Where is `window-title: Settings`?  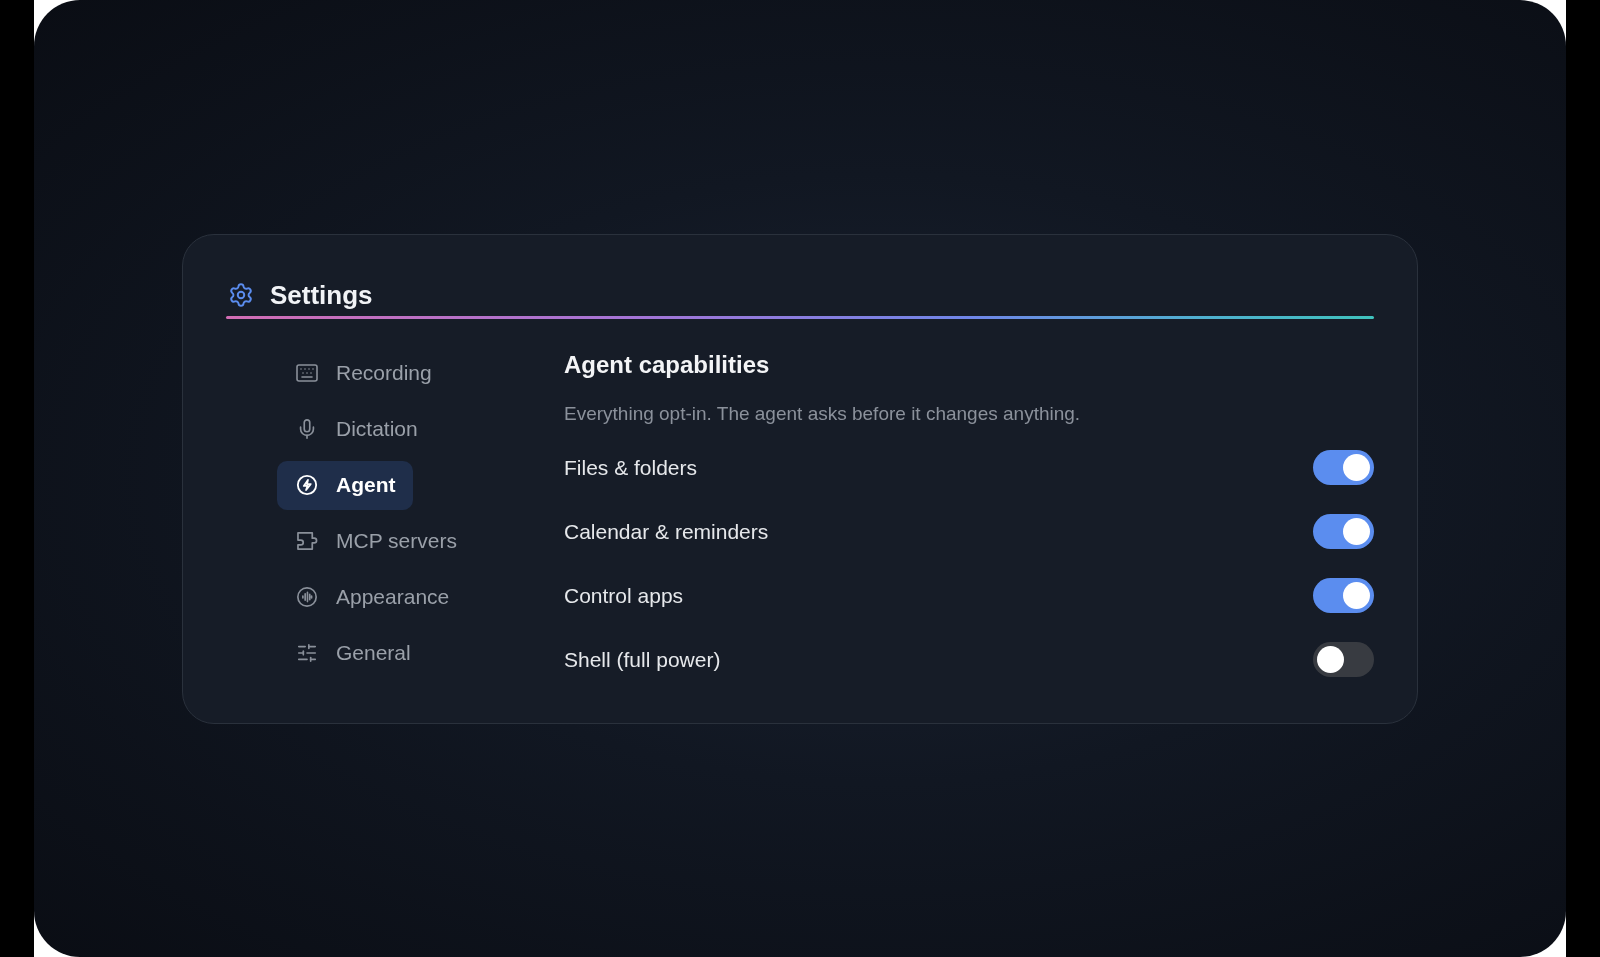
window-title: Settings is located at coordinates (321, 294).